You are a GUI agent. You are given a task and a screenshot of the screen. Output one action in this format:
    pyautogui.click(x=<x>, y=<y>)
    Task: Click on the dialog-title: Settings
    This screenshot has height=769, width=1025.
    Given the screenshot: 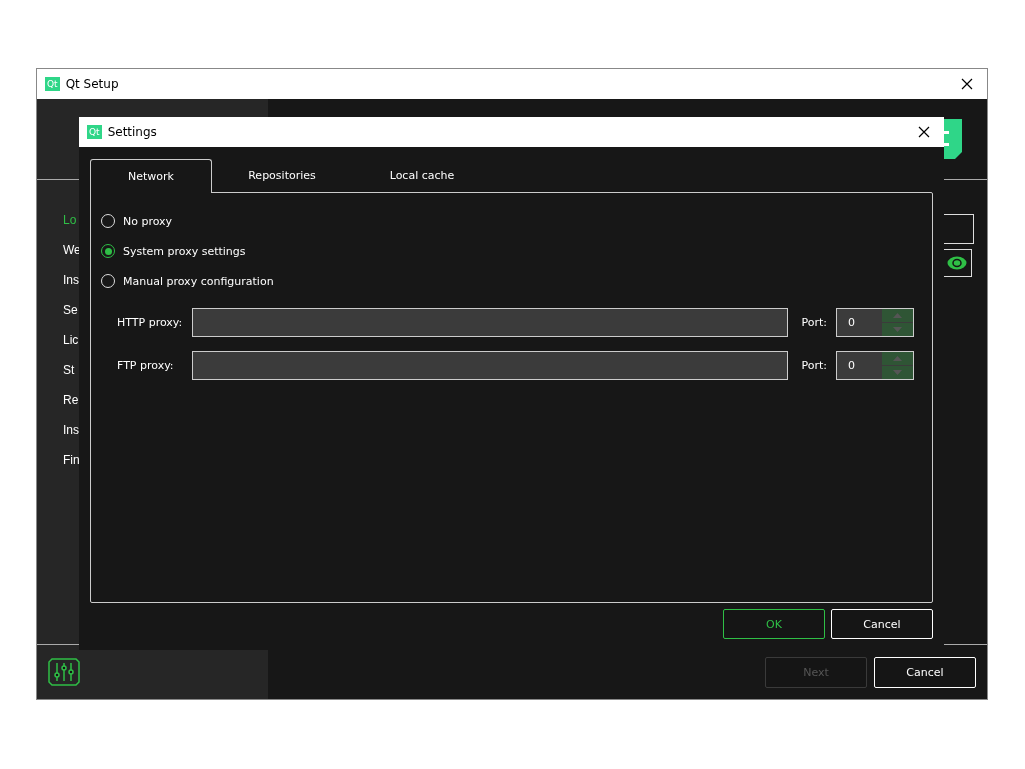 What is the action you would take?
    pyautogui.click(x=132, y=132)
    